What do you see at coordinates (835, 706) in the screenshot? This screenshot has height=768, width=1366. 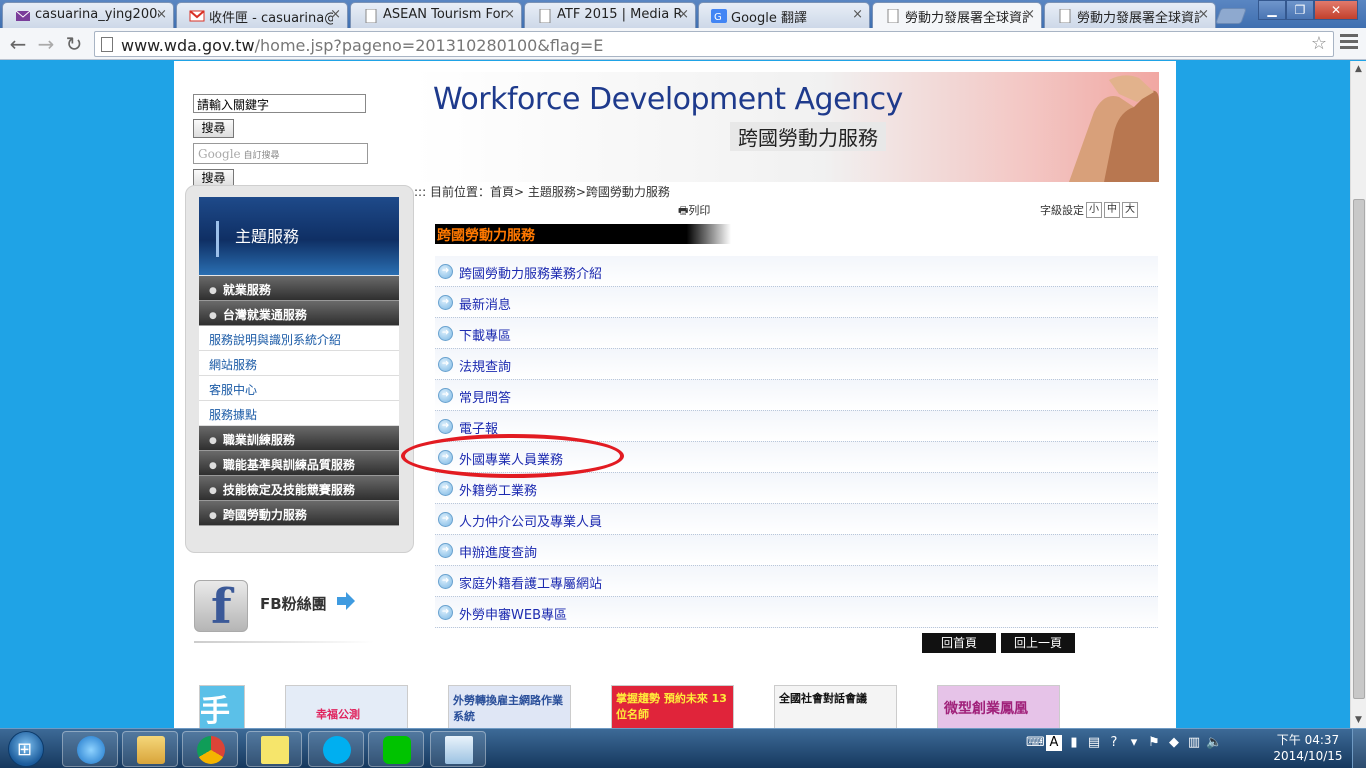 I see `banner-5: 全國社會對話會議` at bounding box center [835, 706].